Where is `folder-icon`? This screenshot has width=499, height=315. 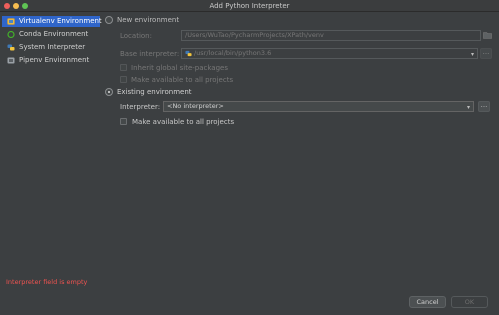
folder-icon is located at coordinates (487, 35).